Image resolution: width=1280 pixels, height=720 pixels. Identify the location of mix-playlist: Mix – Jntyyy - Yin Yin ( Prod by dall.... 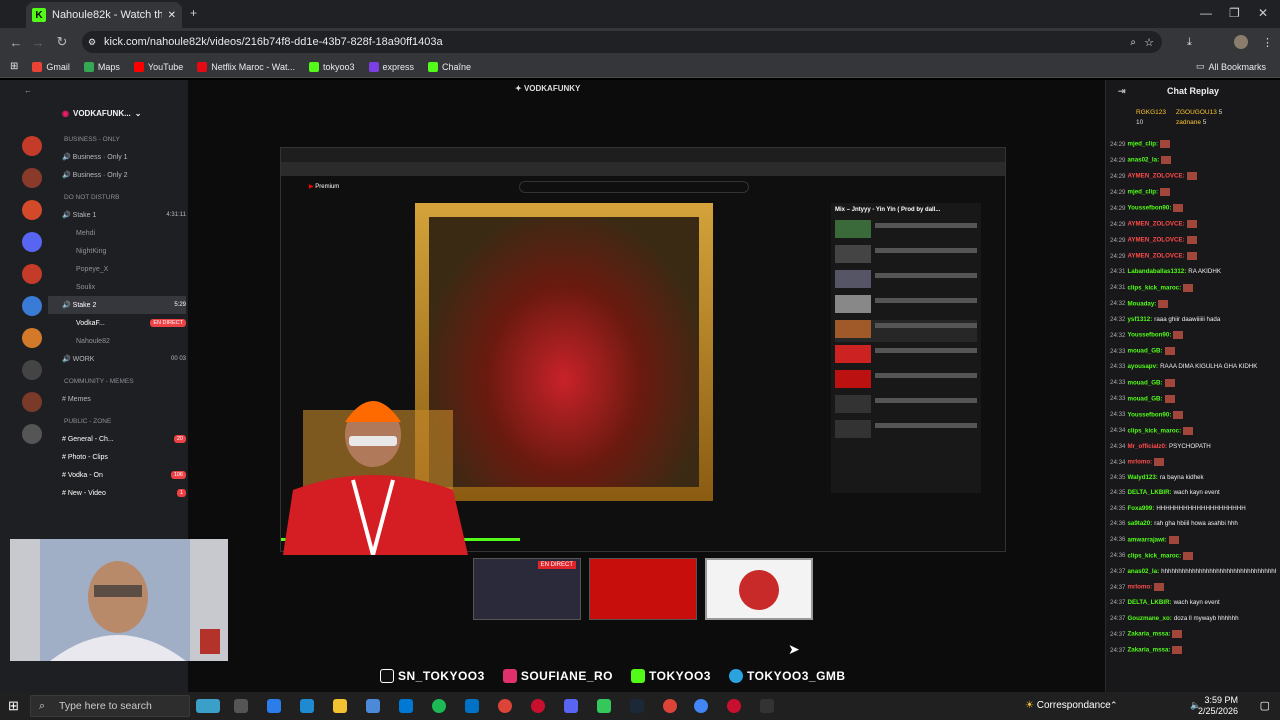
(906, 348).